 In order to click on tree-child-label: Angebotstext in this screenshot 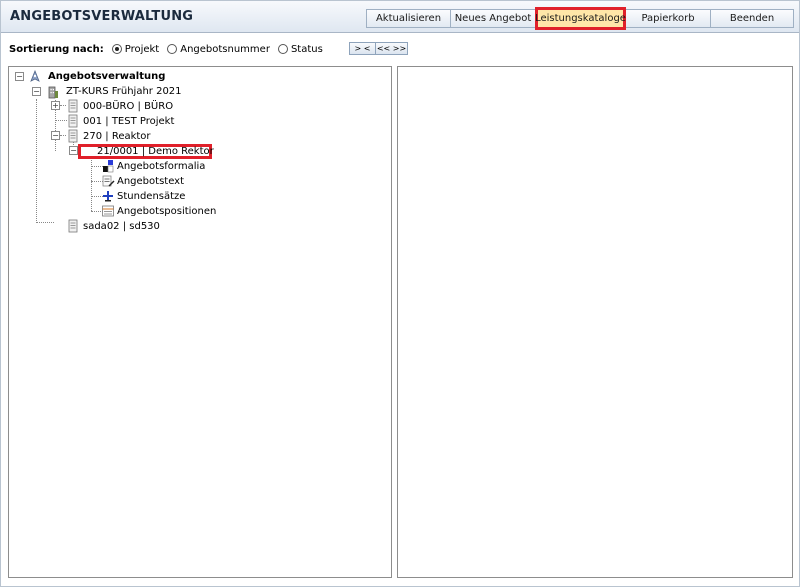, I will do `click(150, 182)`.